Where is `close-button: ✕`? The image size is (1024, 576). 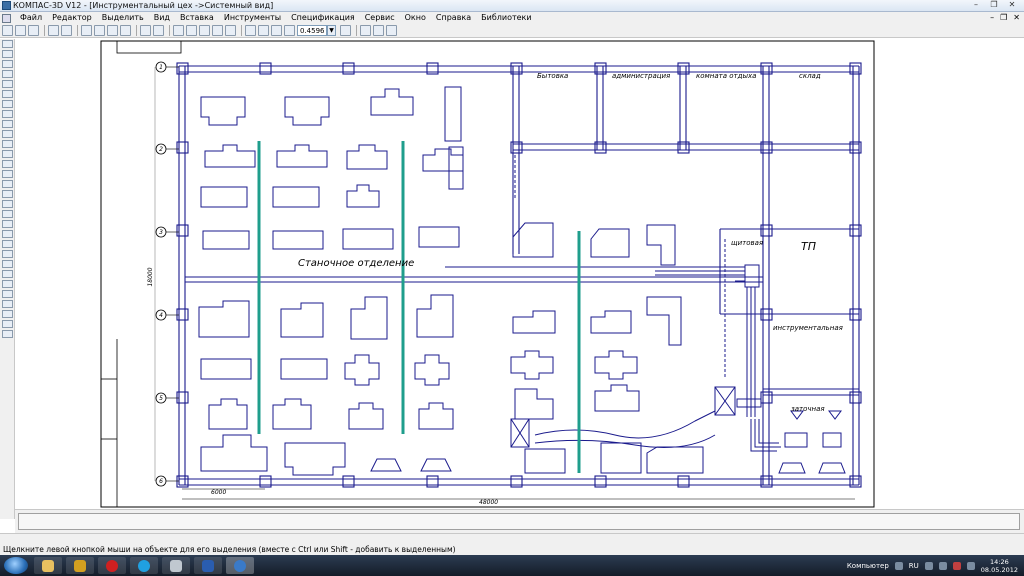
close-button: ✕ is located at coordinates (1012, 5).